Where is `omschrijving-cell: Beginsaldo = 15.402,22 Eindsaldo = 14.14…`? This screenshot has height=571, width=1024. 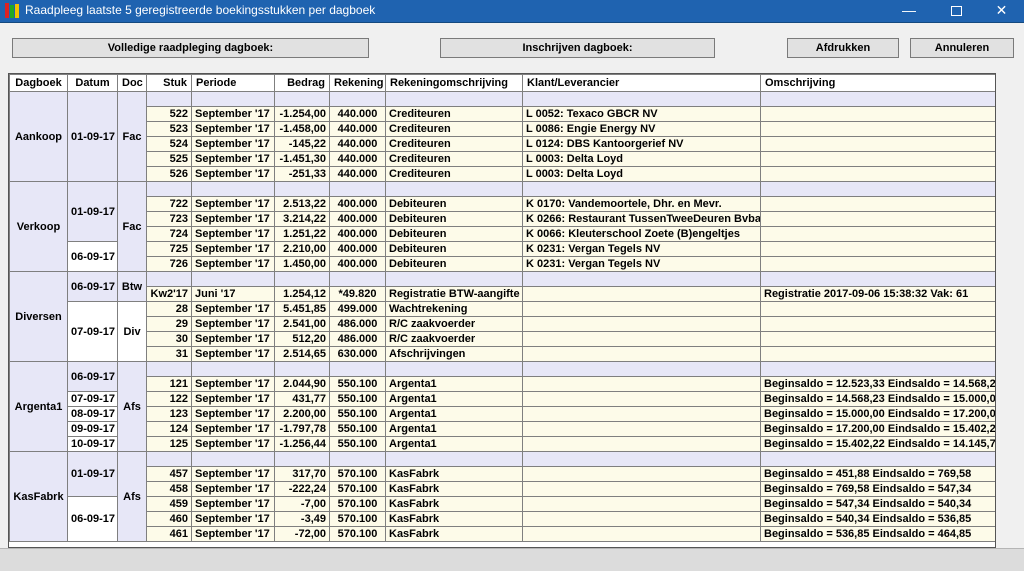
omschrijving-cell: Beginsaldo = 15.402,22 Eindsaldo = 14.14… is located at coordinates (877, 444).